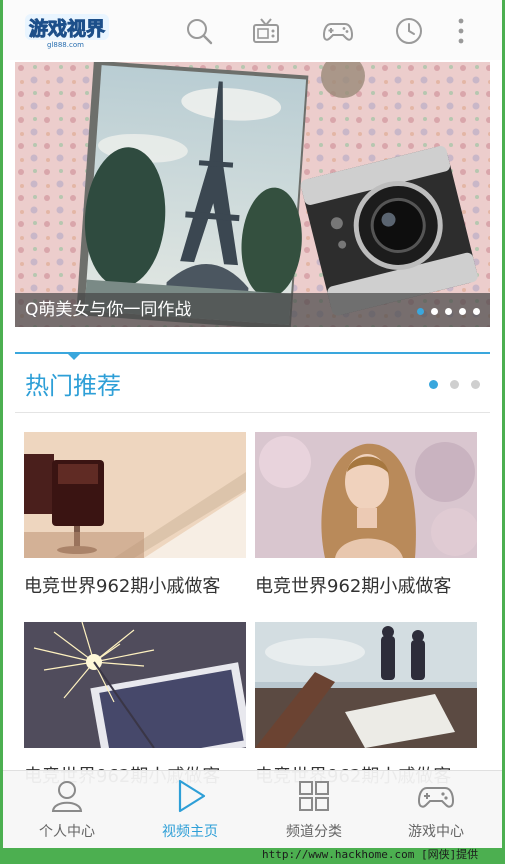  Describe the element at coordinates (67, 832) in the screenshot. I see `nav-label: 个人中心` at that location.